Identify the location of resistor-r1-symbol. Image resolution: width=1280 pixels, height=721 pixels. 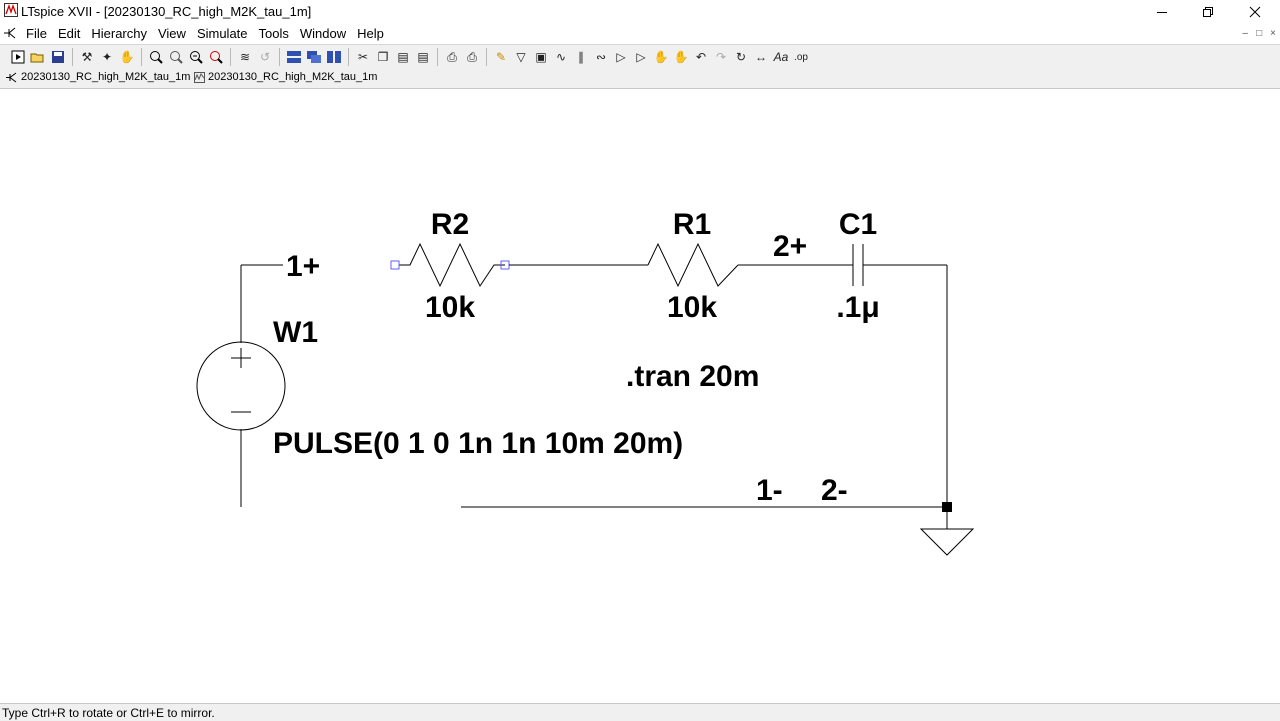
(693, 265).